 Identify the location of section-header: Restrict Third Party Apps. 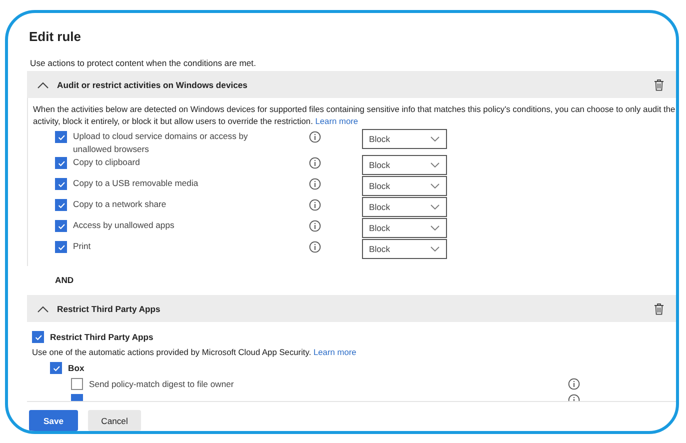
(351, 308).